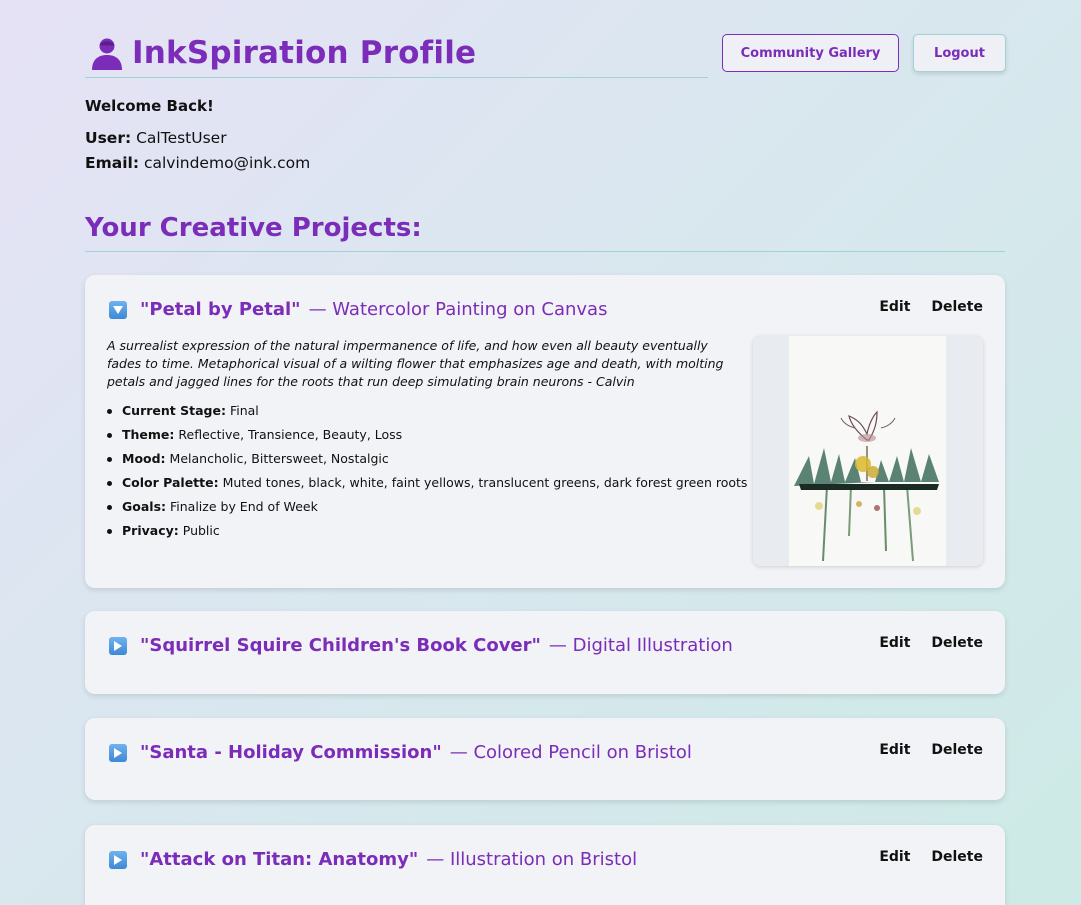  I want to click on triangle-down-icon, so click(118, 309).